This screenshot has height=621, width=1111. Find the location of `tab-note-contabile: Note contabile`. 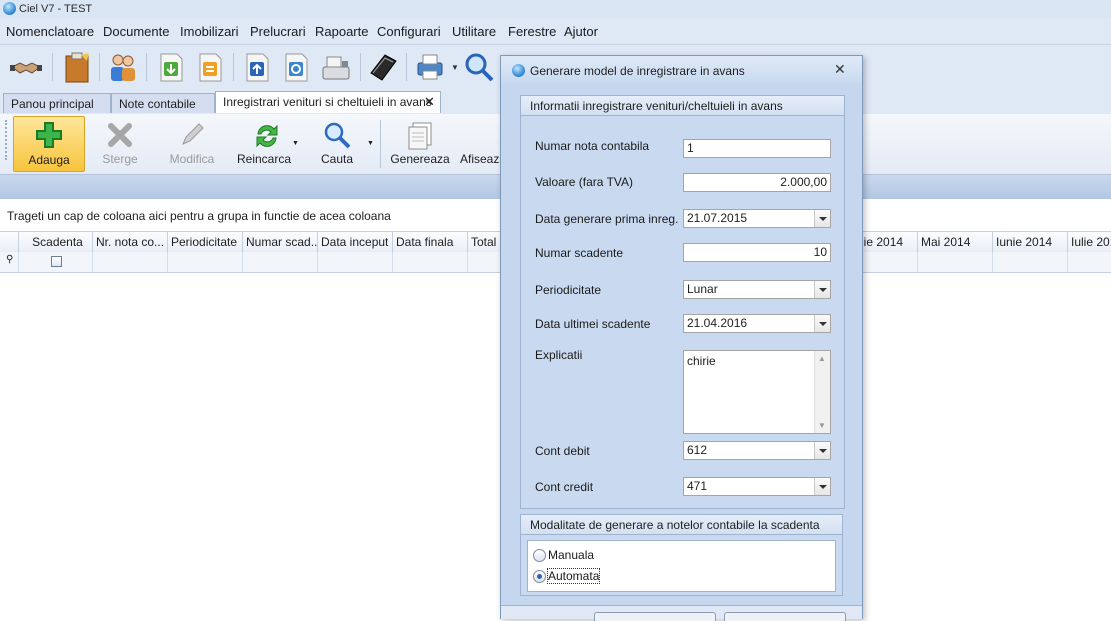

tab-note-contabile: Note contabile is located at coordinates (163, 103).